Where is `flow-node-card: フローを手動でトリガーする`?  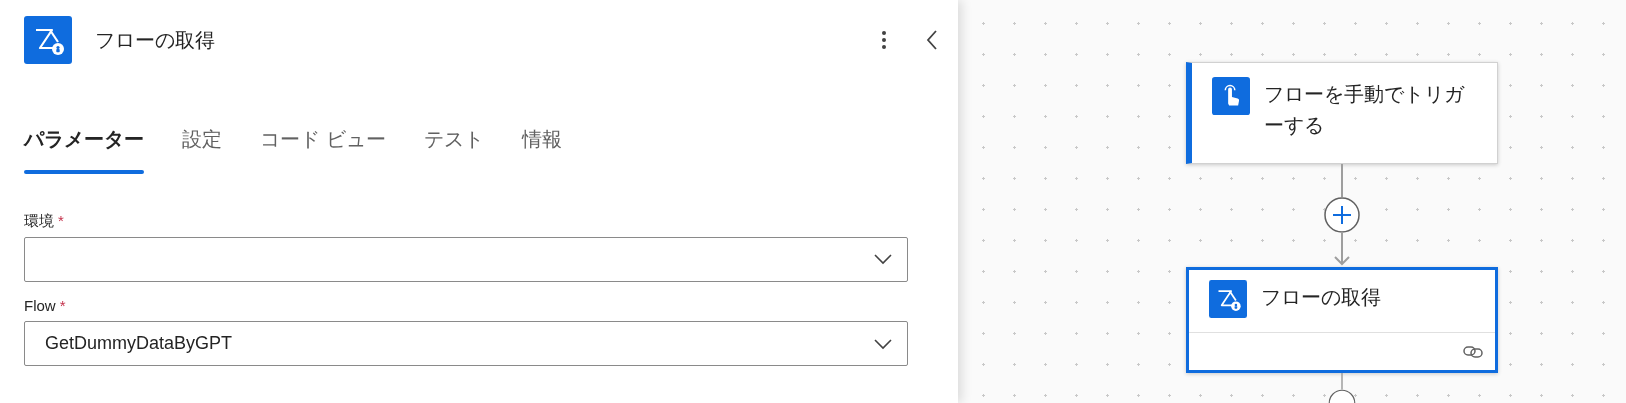
flow-node-card: フローを手動でトリガーする is located at coordinates (1342, 113).